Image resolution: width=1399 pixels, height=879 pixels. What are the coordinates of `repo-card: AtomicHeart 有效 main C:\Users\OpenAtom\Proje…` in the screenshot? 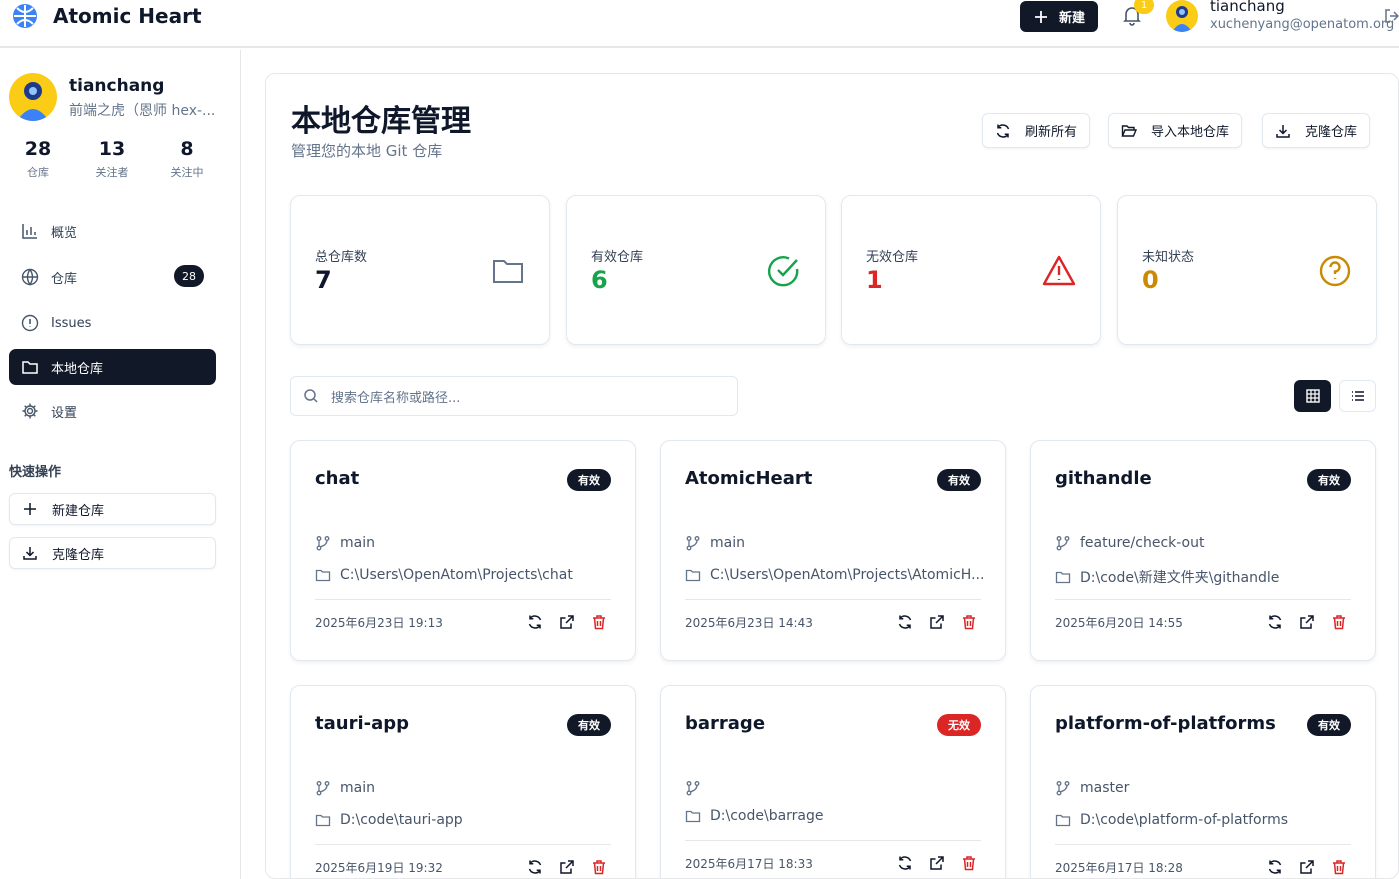 It's located at (833, 550).